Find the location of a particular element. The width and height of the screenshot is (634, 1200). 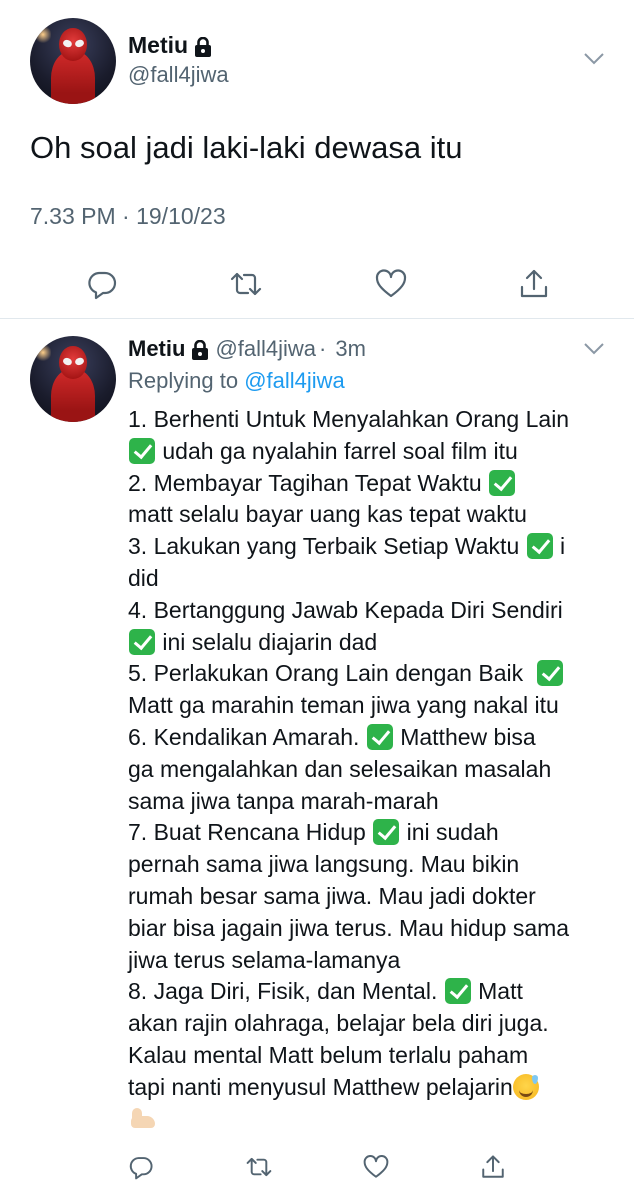

replying-to: Replying to @fall4jiwa is located at coordinates (236, 381).